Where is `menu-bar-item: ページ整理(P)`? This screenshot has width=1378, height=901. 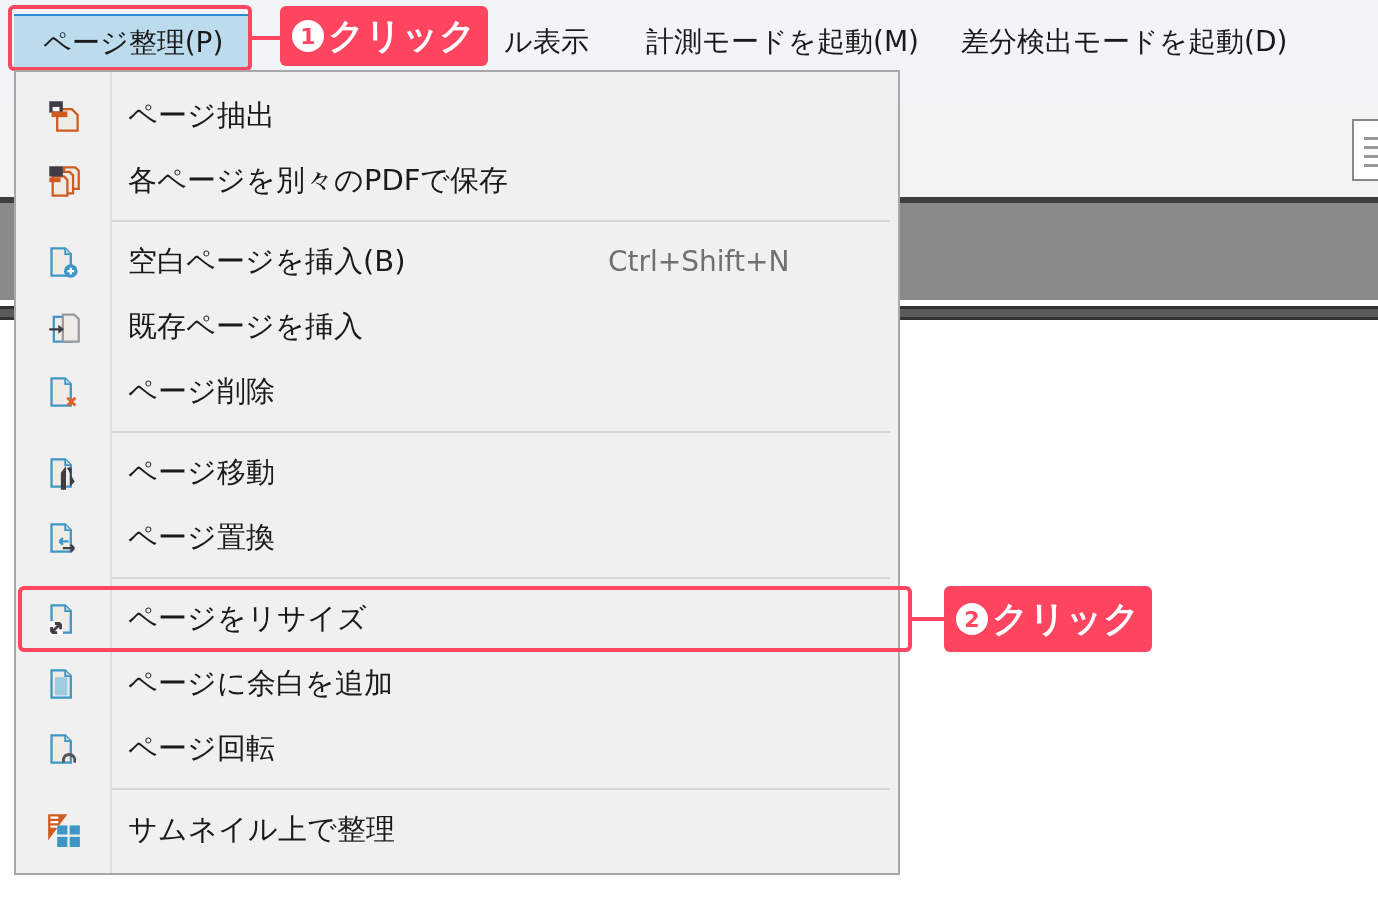
menu-bar-item: ページ整理(P) is located at coordinates (133, 42).